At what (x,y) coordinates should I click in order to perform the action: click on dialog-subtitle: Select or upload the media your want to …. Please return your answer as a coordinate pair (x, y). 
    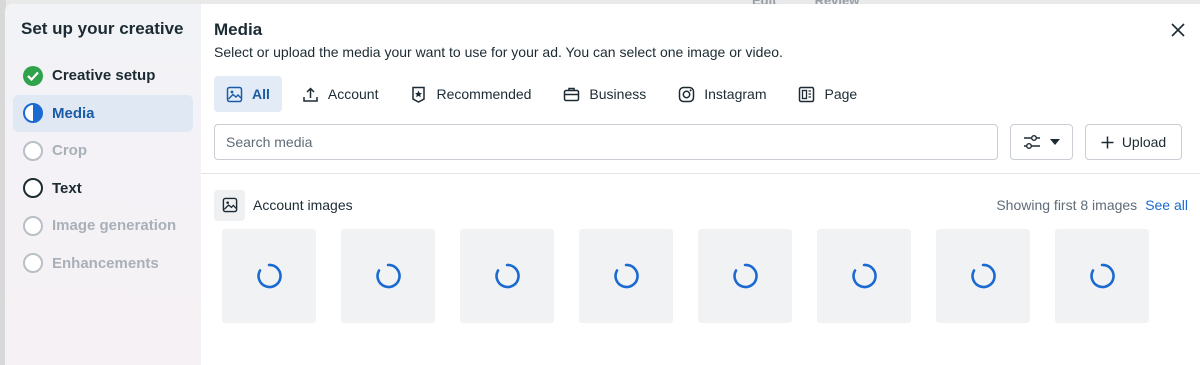
    Looking at the image, I should click on (498, 52).